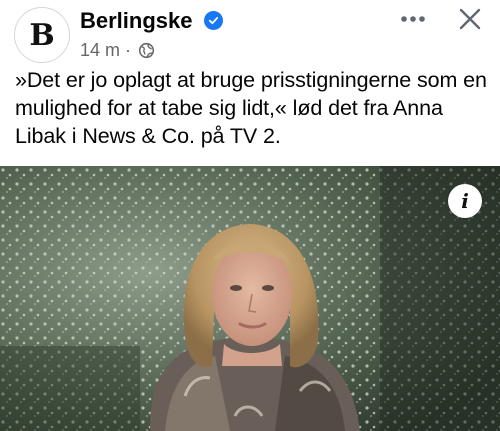 This screenshot has width=500, height=431. I want to click on verified-badge-icon, so click(213, 20).